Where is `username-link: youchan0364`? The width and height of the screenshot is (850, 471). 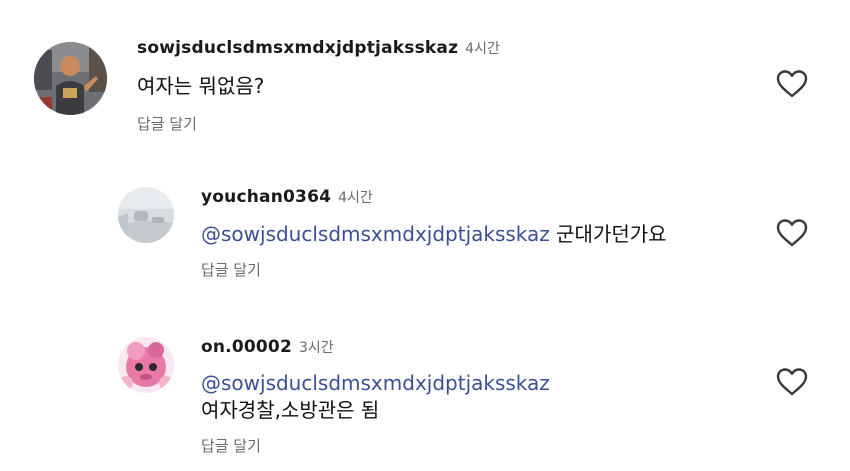
username-link: youchan0364 is located at coordinates (266, 197).